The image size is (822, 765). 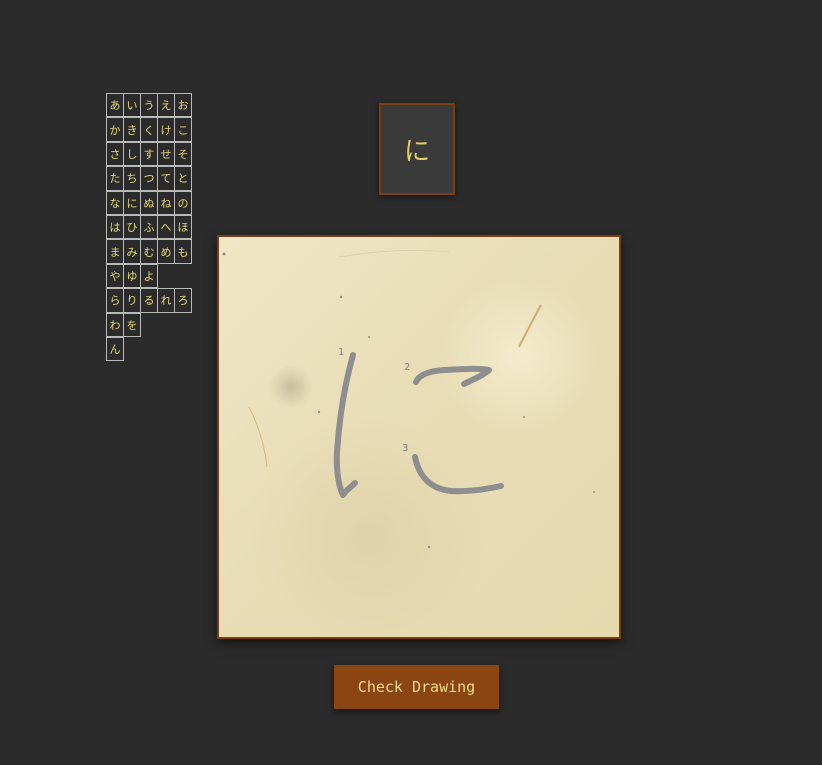 What do you see at coordinates (183, 202) in the screenshot?
I see `kana-cell: の` at bounding box center [183, 202].